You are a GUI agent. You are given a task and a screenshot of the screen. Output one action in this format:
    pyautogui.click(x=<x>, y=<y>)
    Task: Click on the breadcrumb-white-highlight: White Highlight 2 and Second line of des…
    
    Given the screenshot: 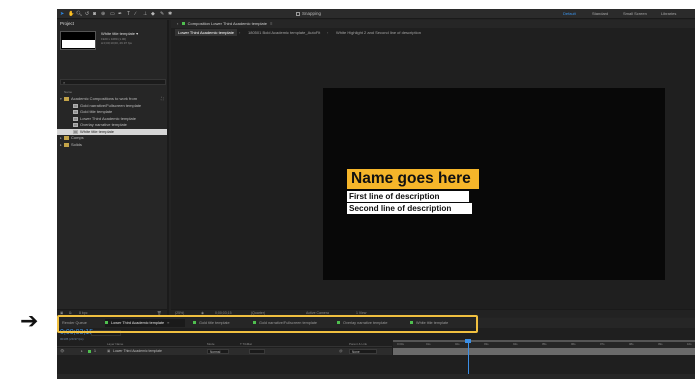 What is the action you would take?
    pyautogui.click(x=378, y=32)
    